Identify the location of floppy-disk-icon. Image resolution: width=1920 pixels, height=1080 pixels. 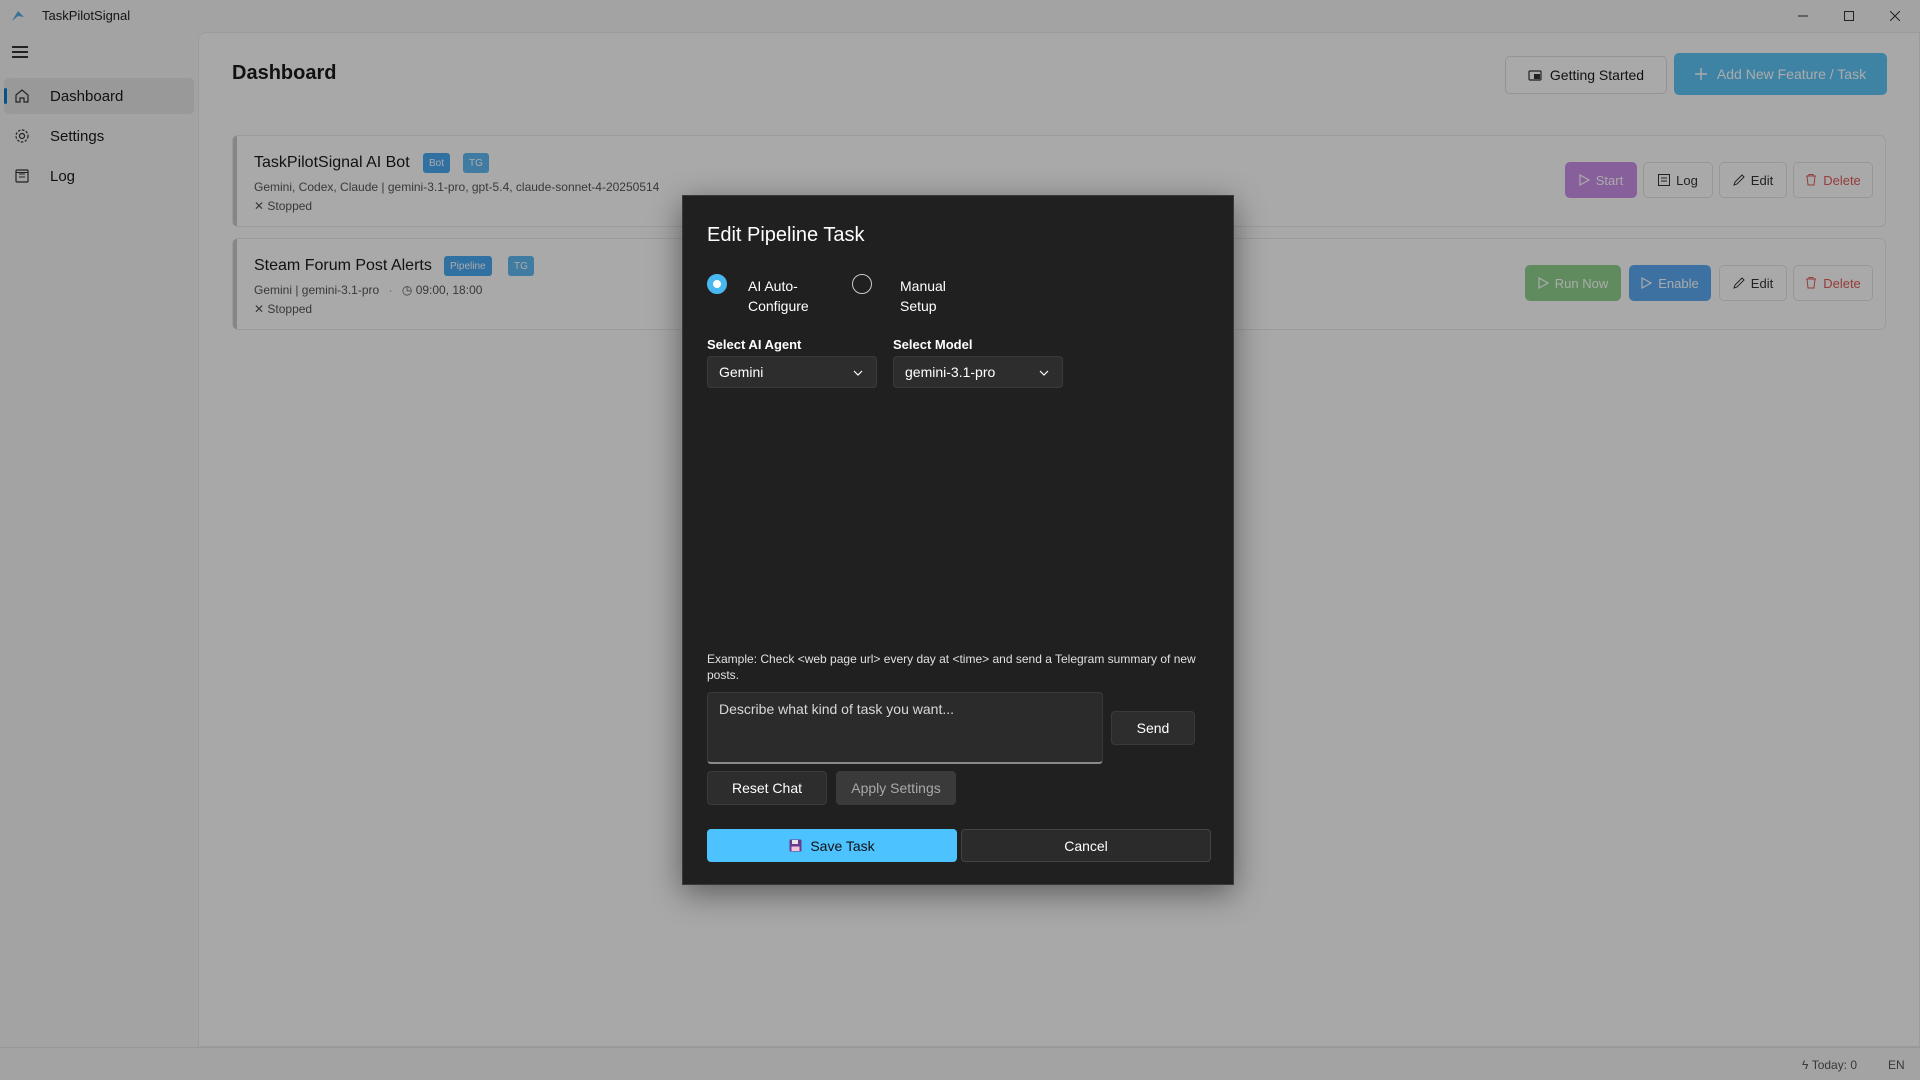
(795, 845).